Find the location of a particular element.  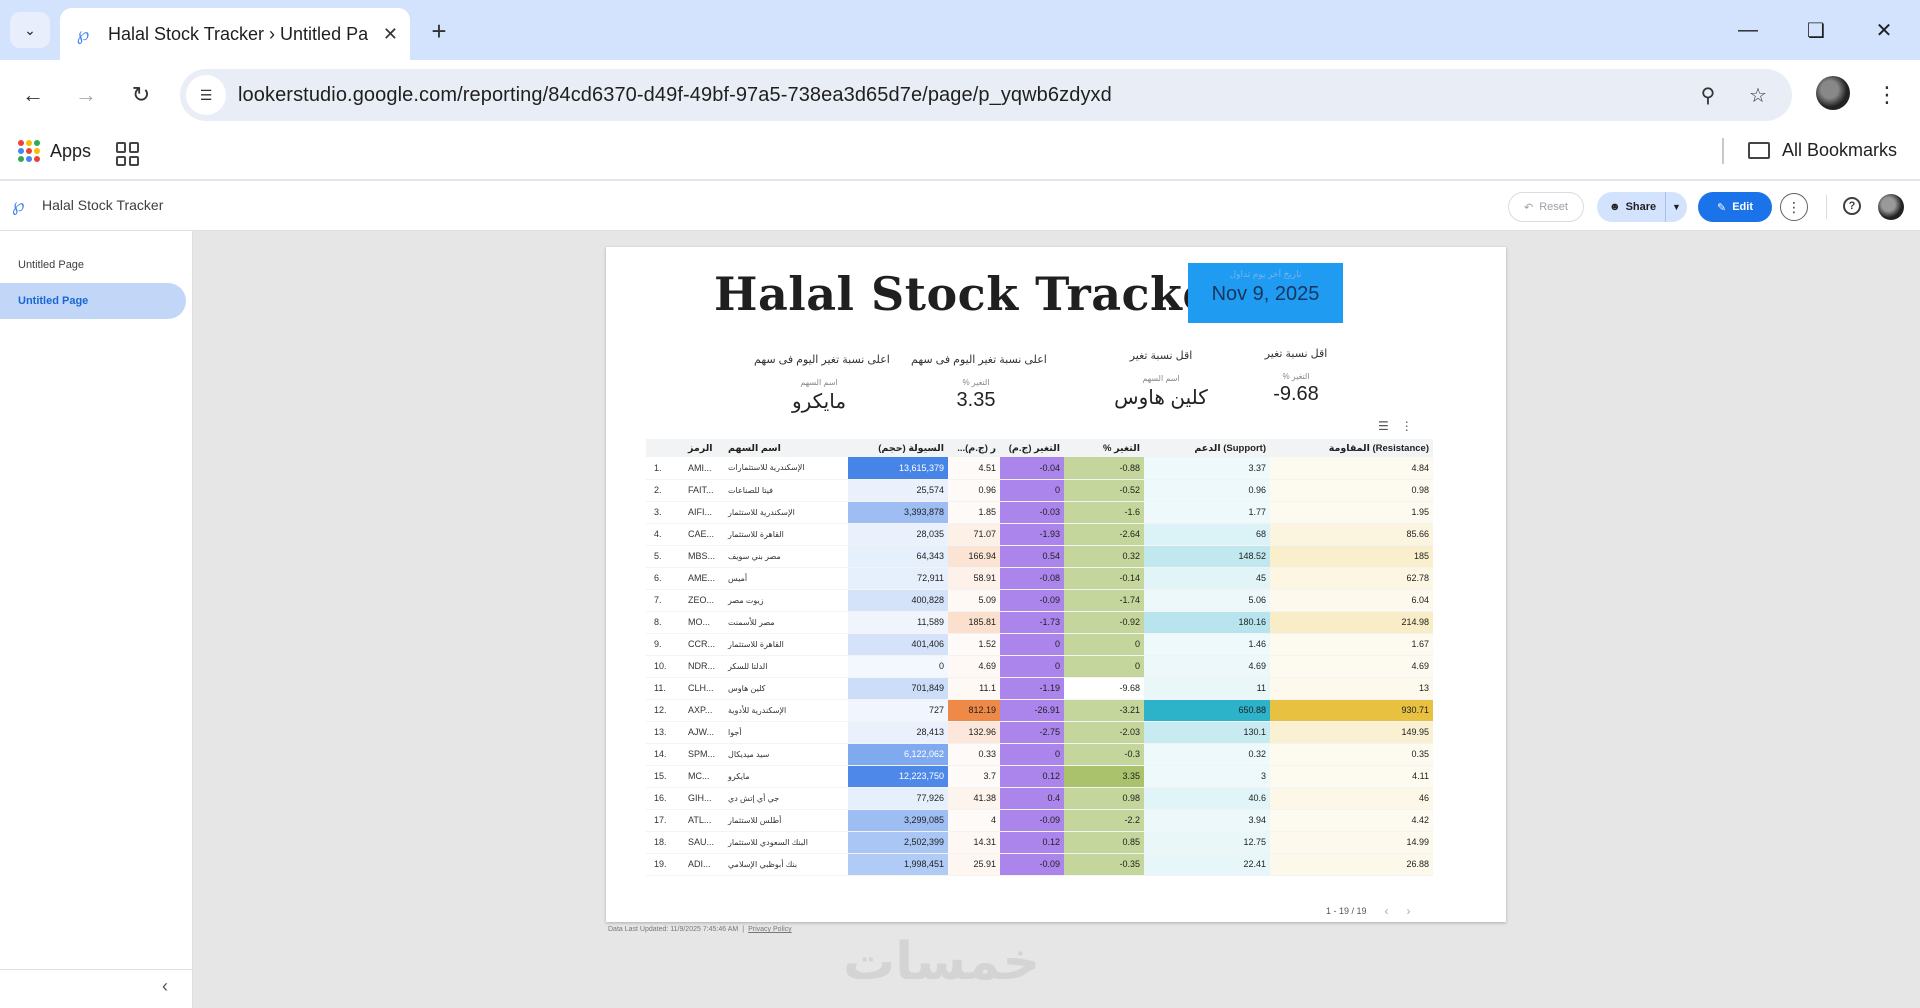

browser-menu-icon: ⋮ is located at coordinates (1887, 95).